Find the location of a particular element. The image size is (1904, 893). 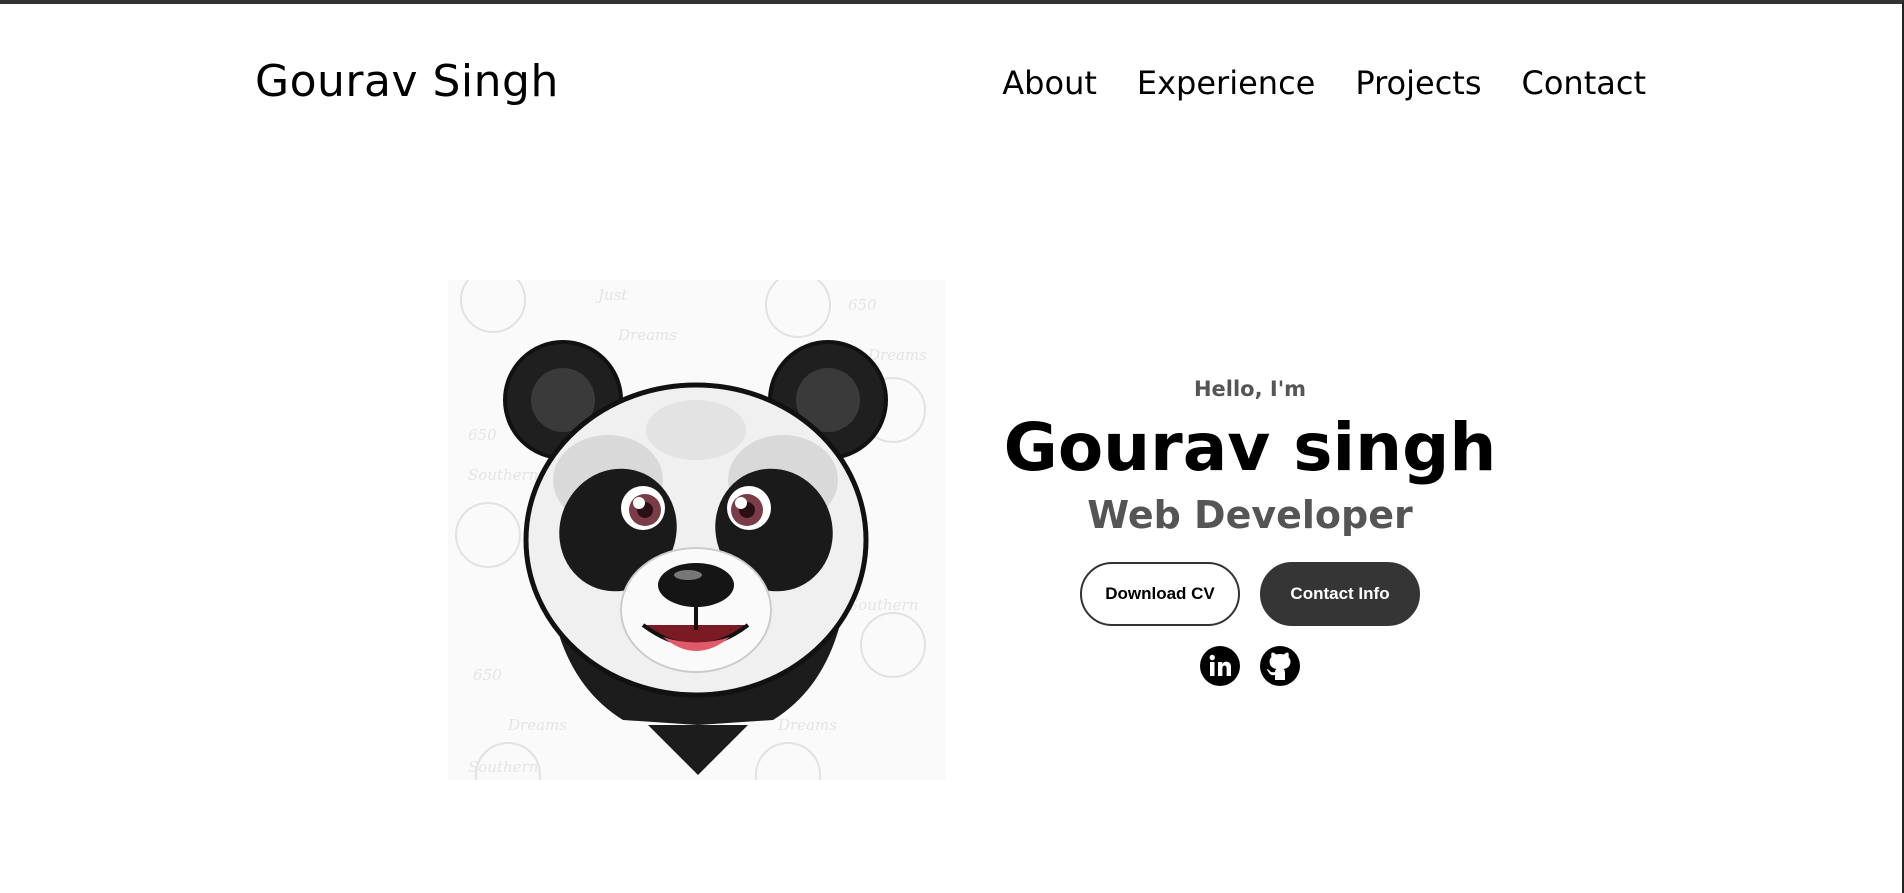

download-cv-button: Download CV is located at coordinates (1160, 594).